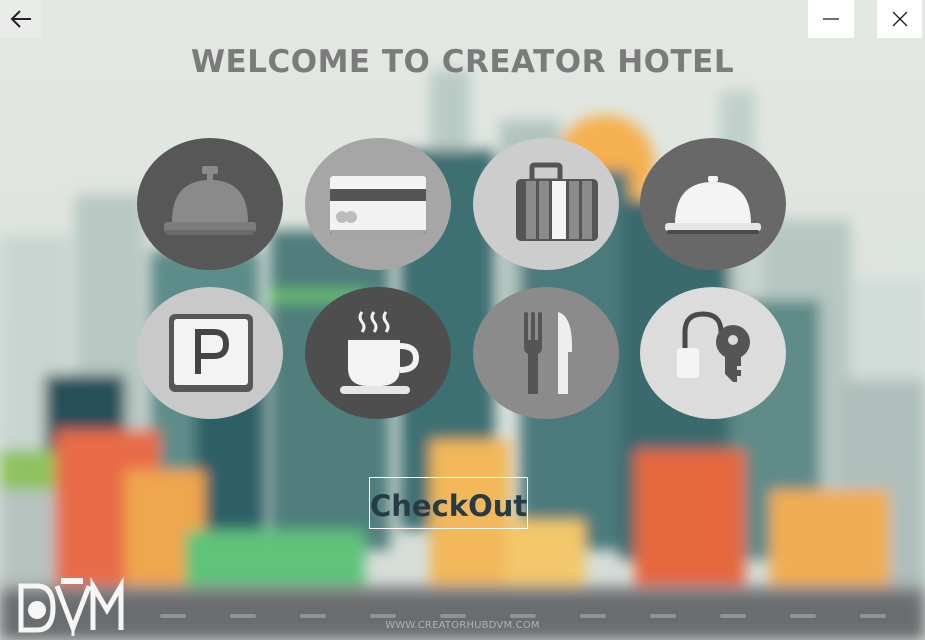 This screenshot has height=640, width=925. I want to click on arrow-left-icon, so click(20, 19).